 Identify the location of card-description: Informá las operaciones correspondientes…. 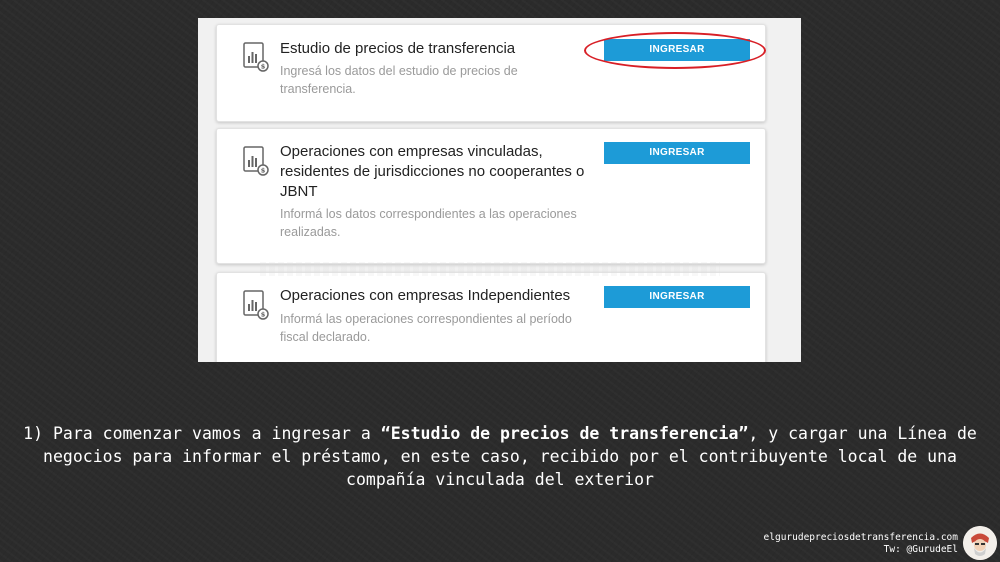
(426, 328).